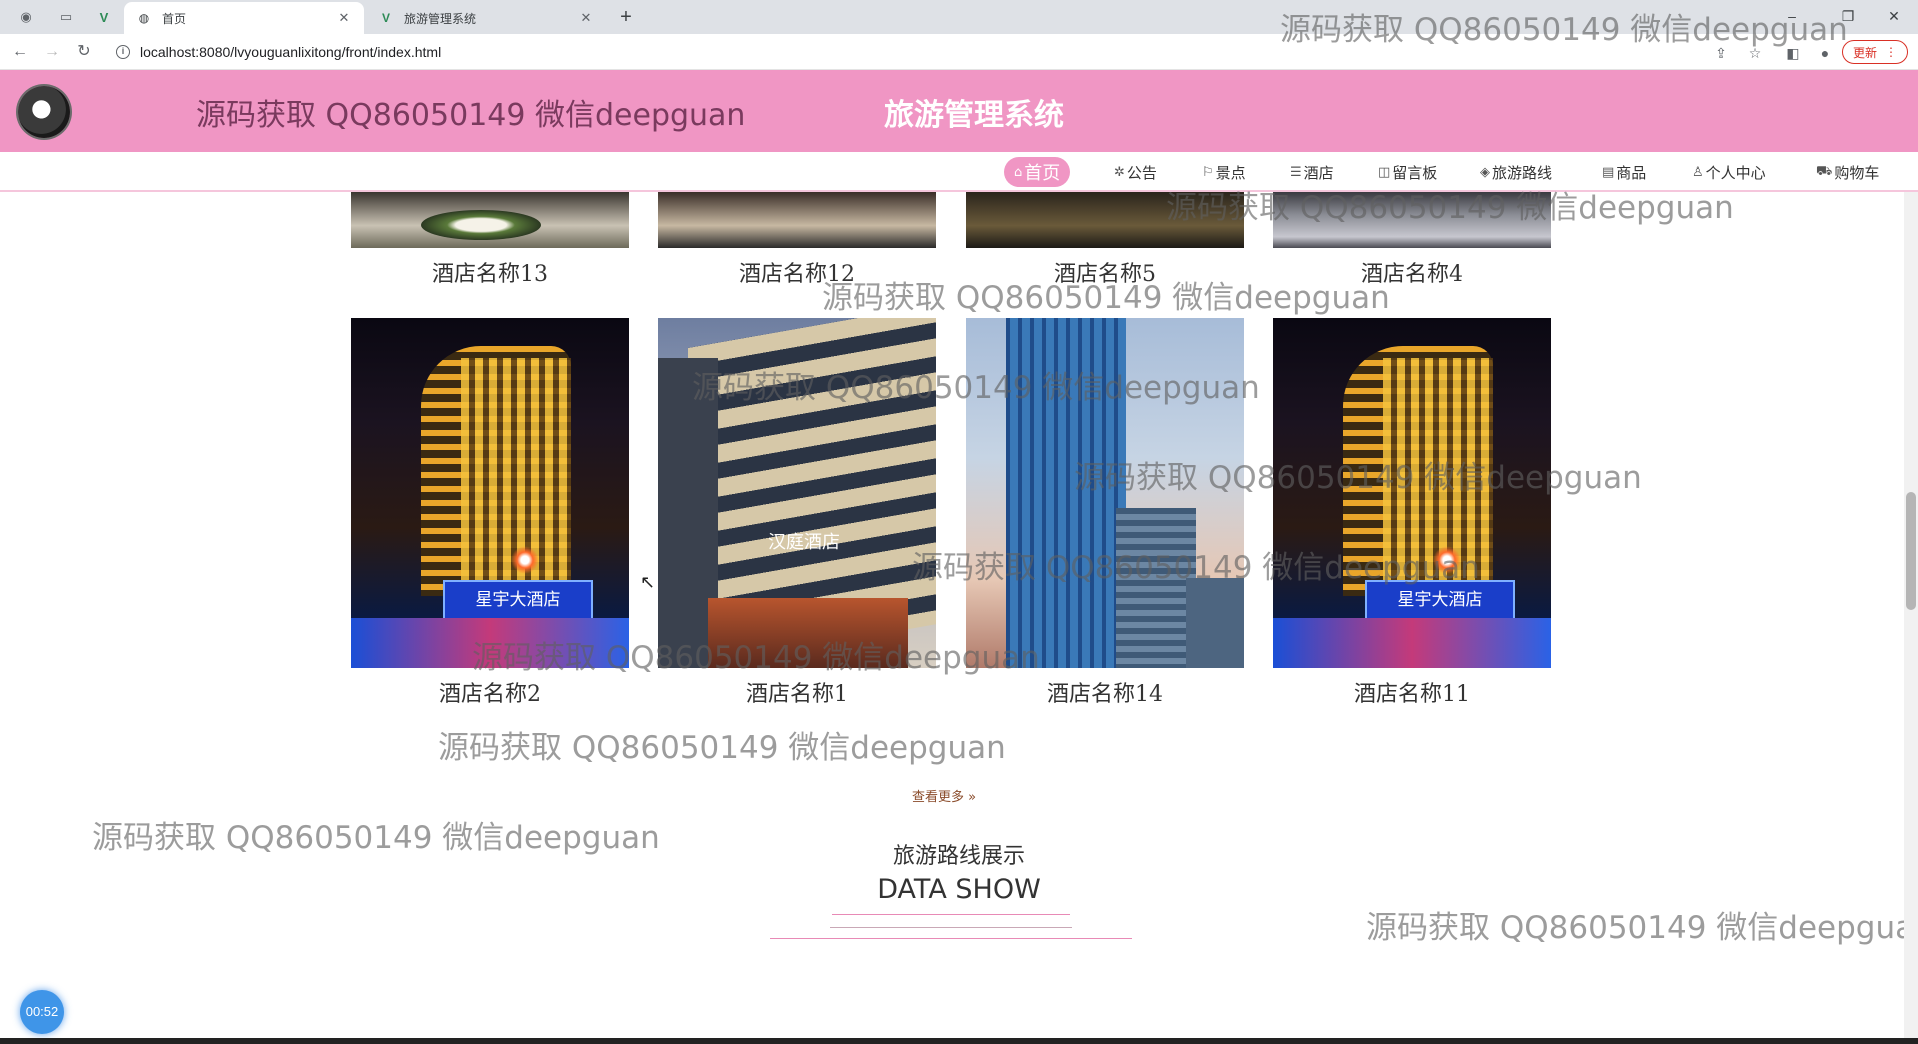 The image size is (1918, 1044). What do you see at coordinates (1755, 53) in the screenshot?
I see `bookmark-star-icon: ☆` at bounding box center [1755, 53].